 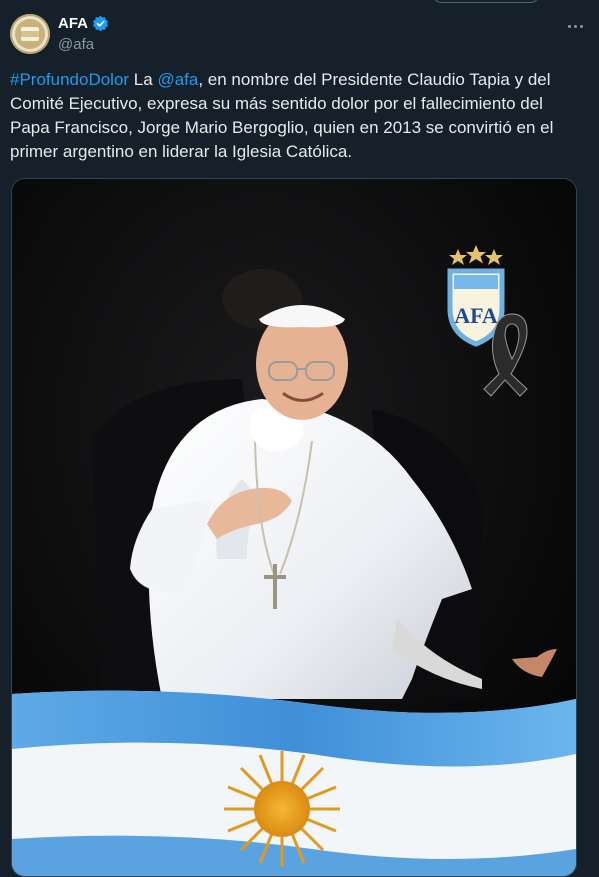 What do you see at coordinates (177, 79) in the screenshot?
I see `mention-link: @afa` at bounding box center [177, 79].